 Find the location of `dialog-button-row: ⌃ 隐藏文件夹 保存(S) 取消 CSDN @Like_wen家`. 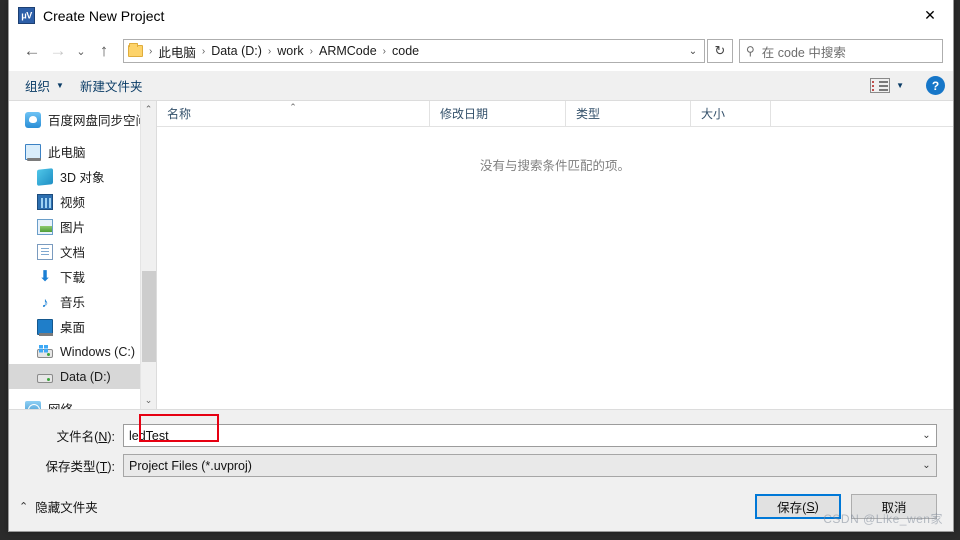

dialog-button-row: ⌃ 隐藏文件夹 保存(S) 取消 CSDN @Like_wen家 is located at coordinates (481, 507).